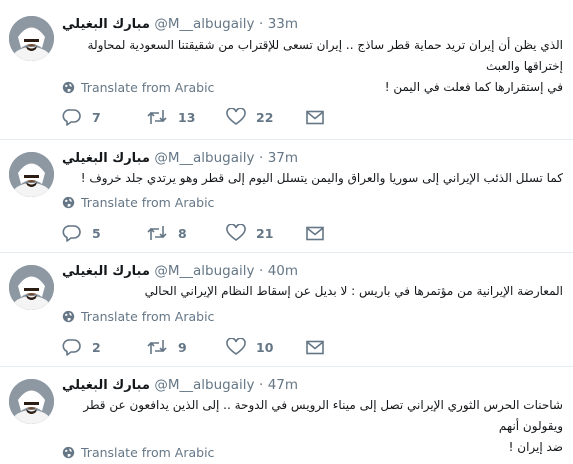  What do you see at coordinates (96, 347) in the screenshot?
I see `reply-count: 2` at bounding box center [96, 347].